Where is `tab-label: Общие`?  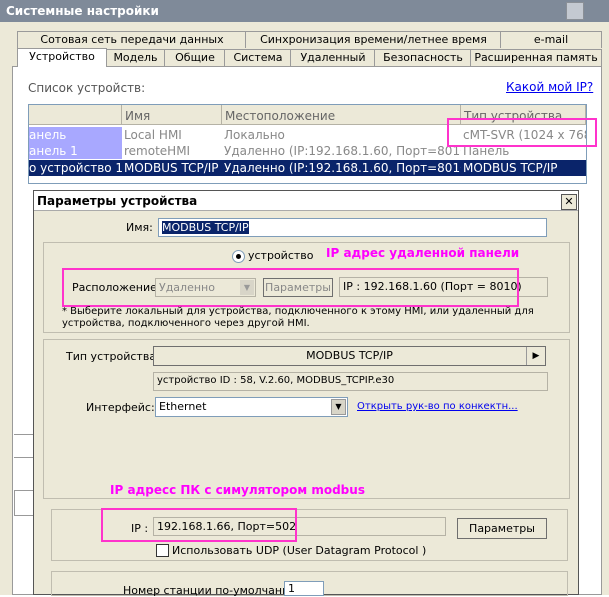 tab-label: Общие is located at coordinates (195, 57).